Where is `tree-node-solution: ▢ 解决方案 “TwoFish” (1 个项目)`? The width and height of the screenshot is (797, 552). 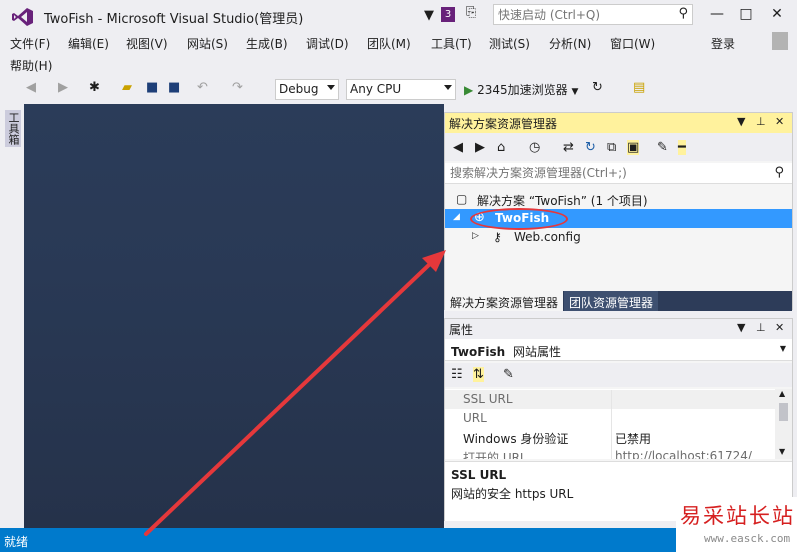
tree-node-solution: ▢ 解决方案 “TwoFish” (1 个项目) is located at coordinates (618, 199).